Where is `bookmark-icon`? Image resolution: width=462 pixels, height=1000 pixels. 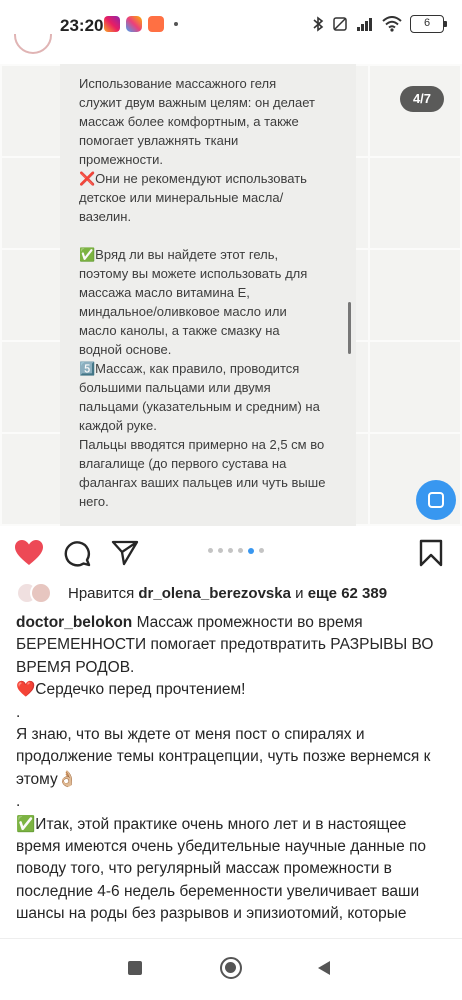
bookmark-icon is located at coordinates (431, 553).